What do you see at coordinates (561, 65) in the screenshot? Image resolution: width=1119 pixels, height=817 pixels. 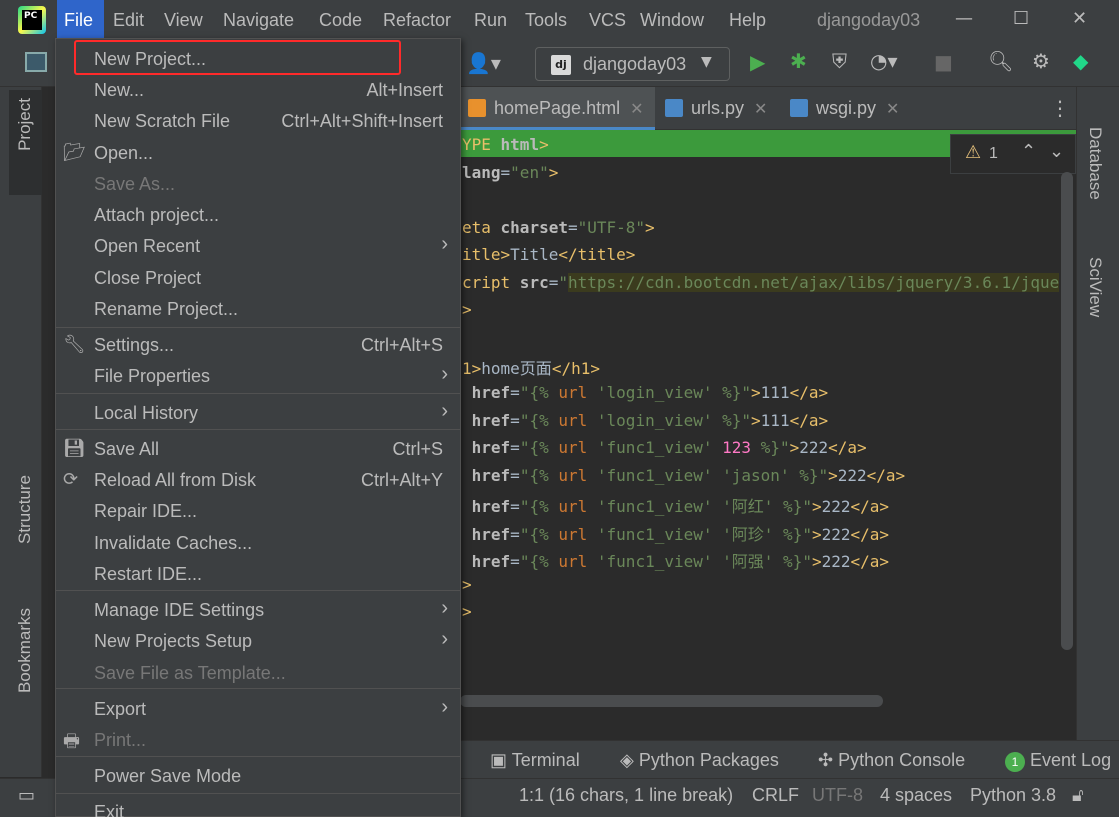 I see `django-icon: dj` at bounding box center [561, 65].